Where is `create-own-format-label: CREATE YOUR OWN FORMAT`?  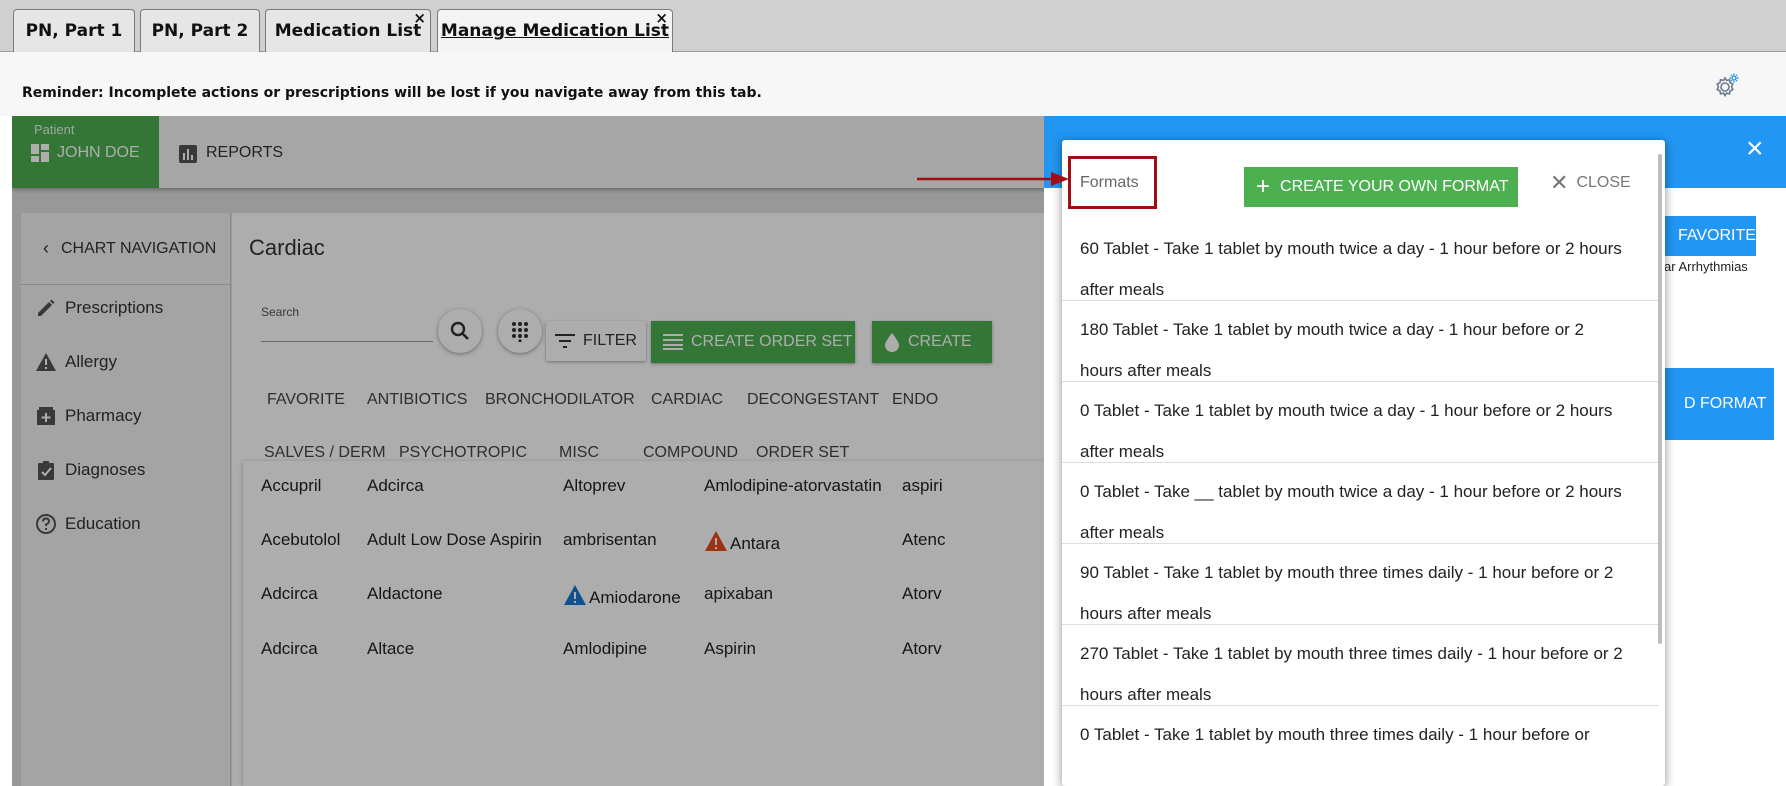 create-own-format-label: CREATE YOUR OWN FORMAT is located at coordinates (1394, 186).